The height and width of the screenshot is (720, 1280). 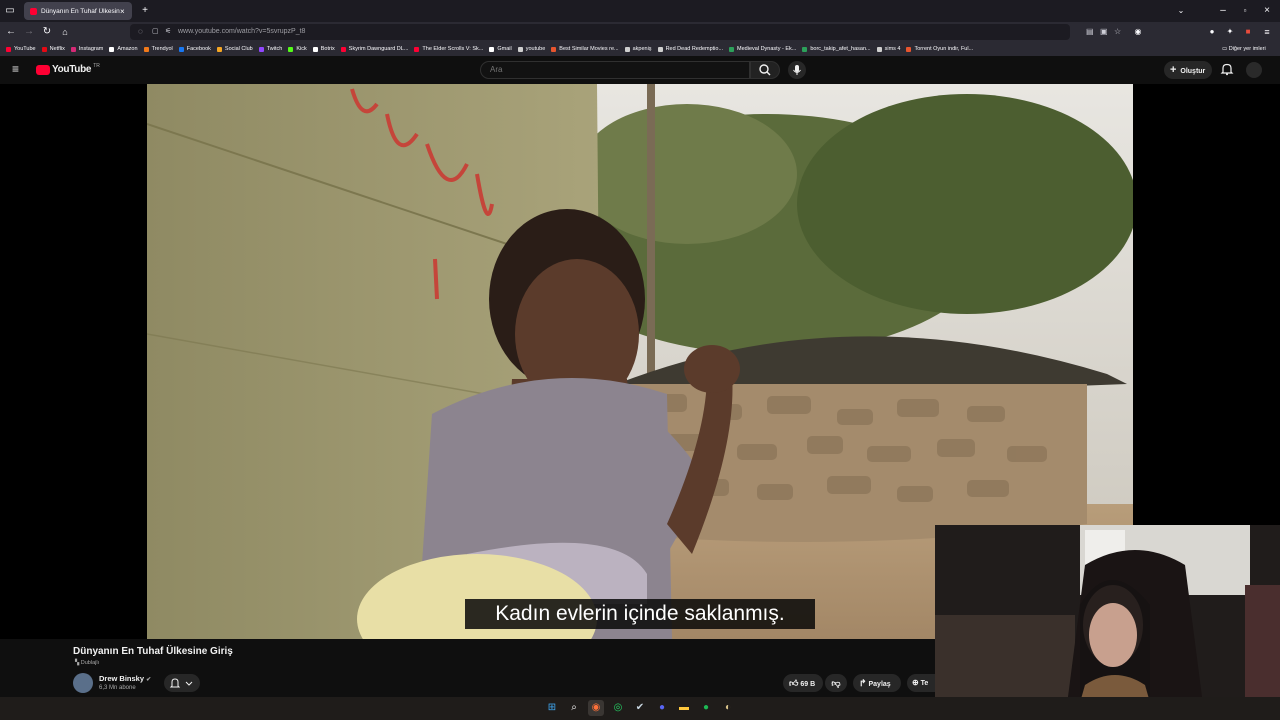 What do you see at coordinates (1107, 622) in the screenshot?
I see `webcam-streamer-image` at bounding box center [1107, 622].